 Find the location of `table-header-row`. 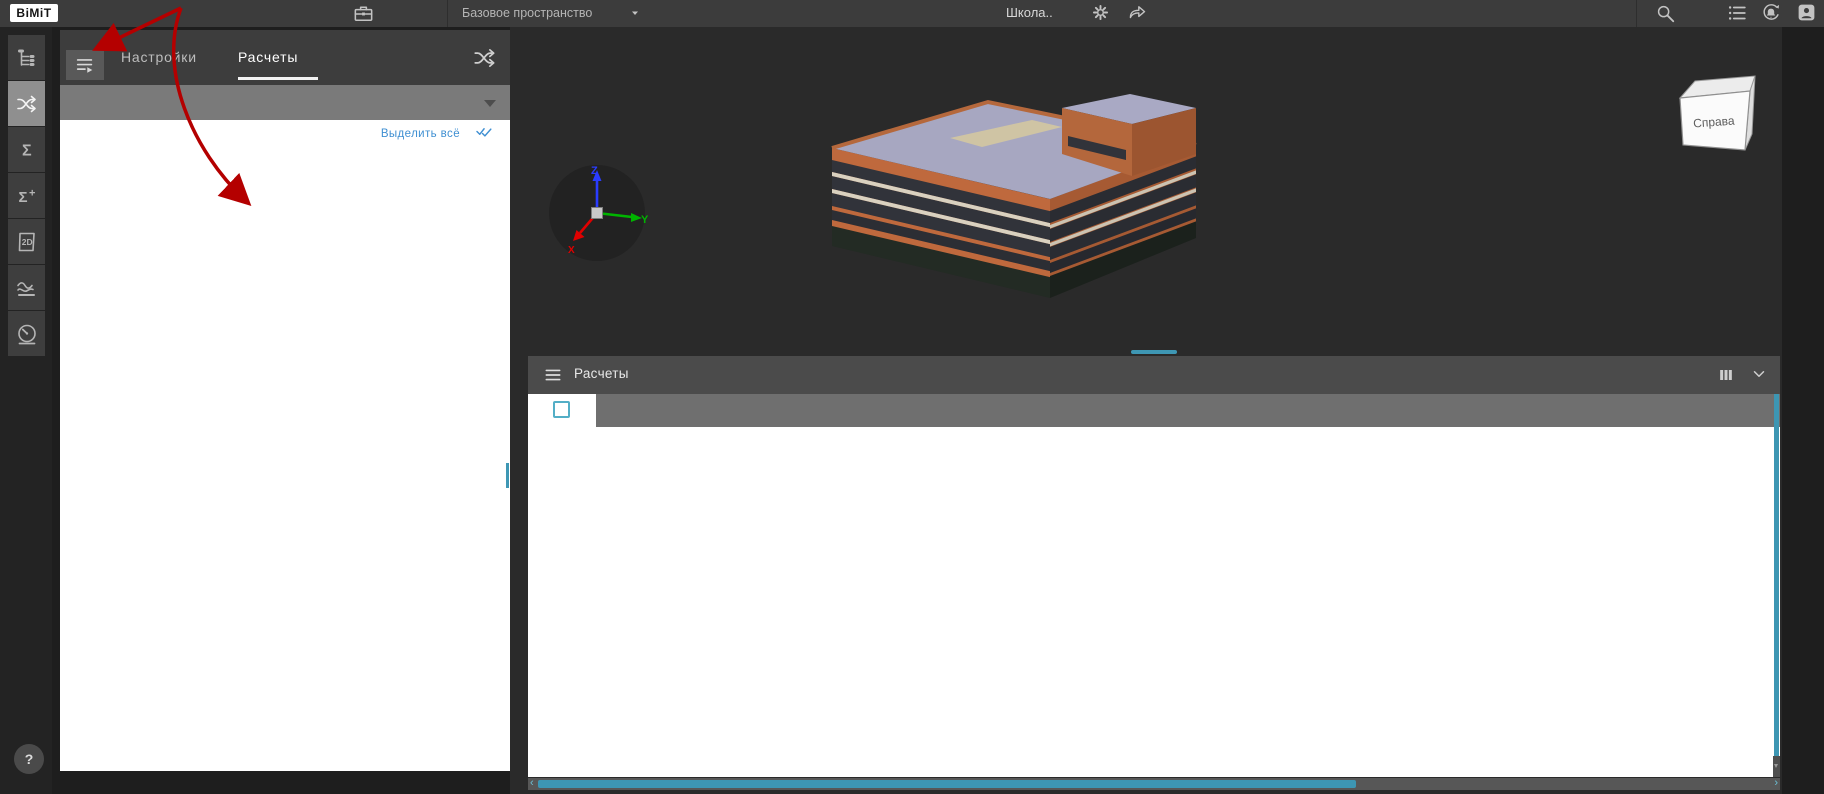

table-header-row is located at coordinates (1154, 410).